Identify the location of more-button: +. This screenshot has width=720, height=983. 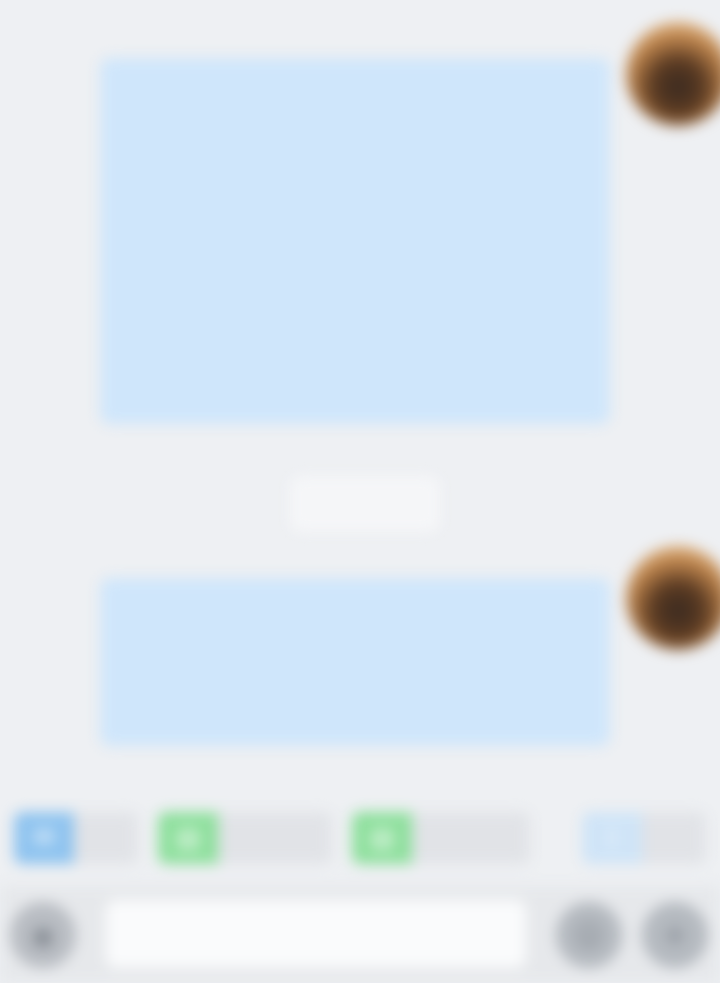
(675, 935).